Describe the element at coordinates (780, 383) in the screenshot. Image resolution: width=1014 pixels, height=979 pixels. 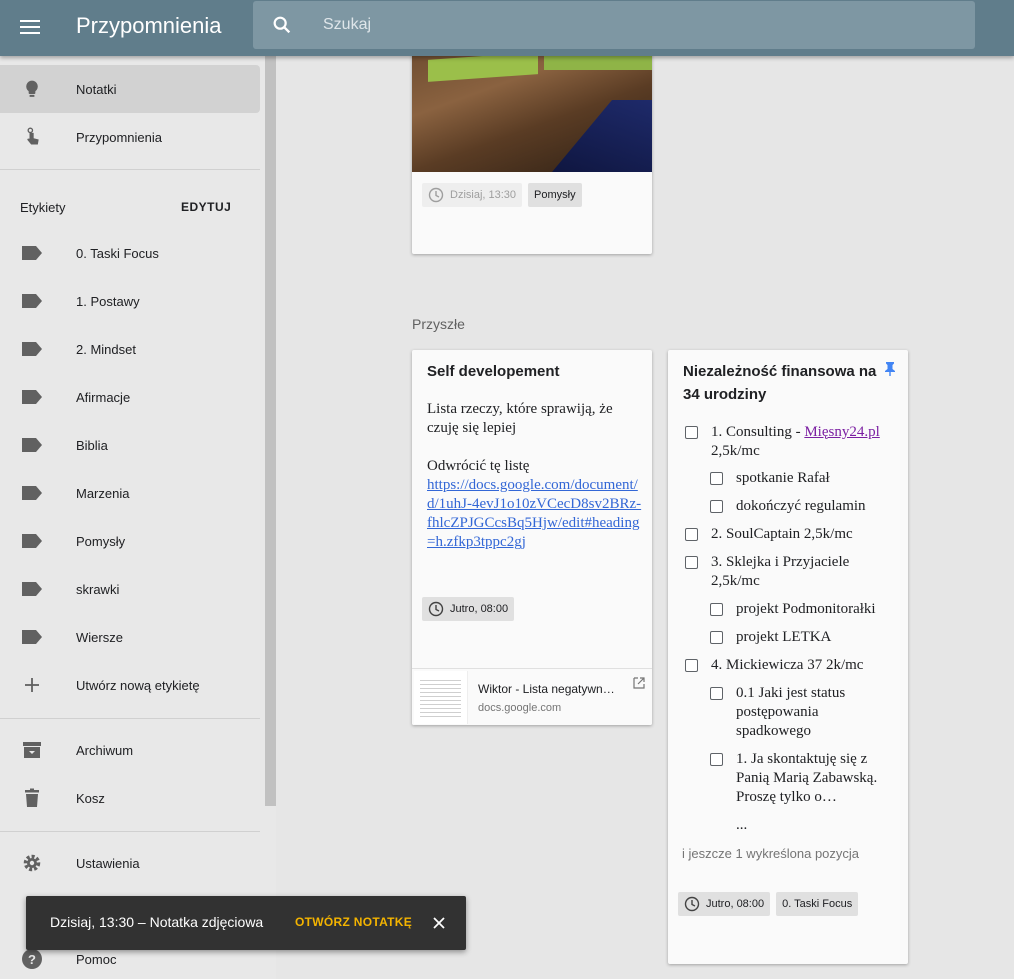
I see `note-title: Niezależność finansowa na 34 urodziny` at that location.